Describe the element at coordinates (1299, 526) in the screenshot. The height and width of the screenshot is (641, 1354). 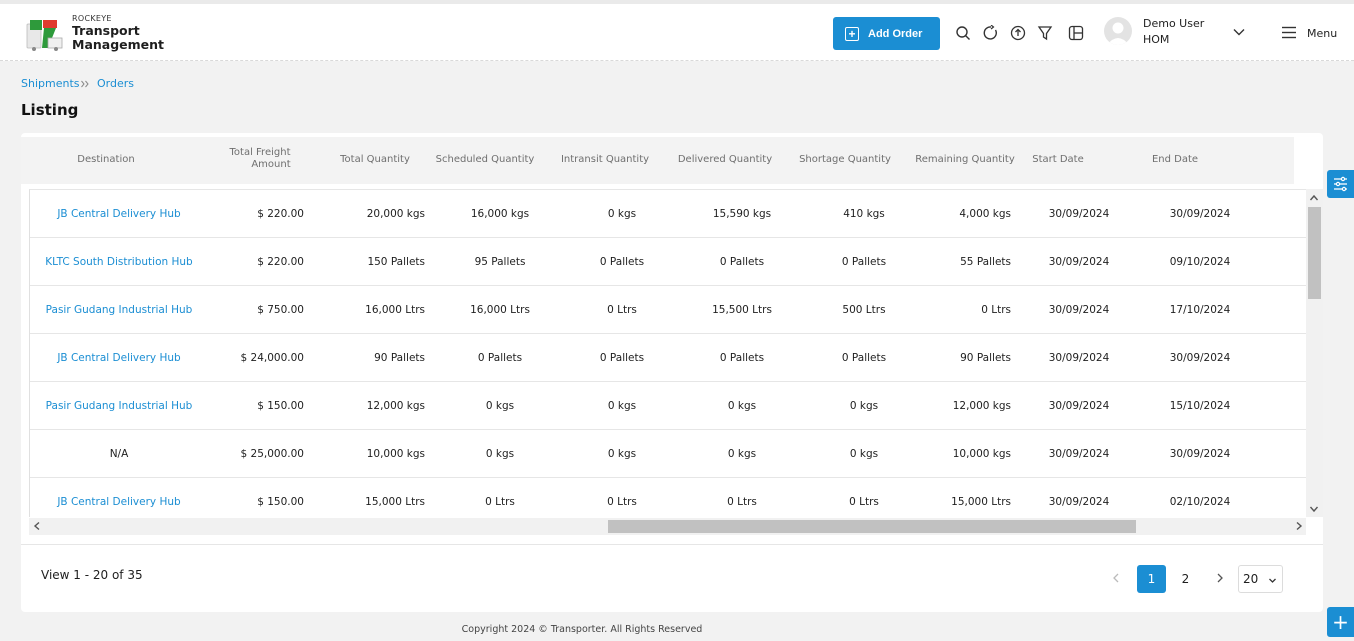
I see `scroll-right-icon` at that location.